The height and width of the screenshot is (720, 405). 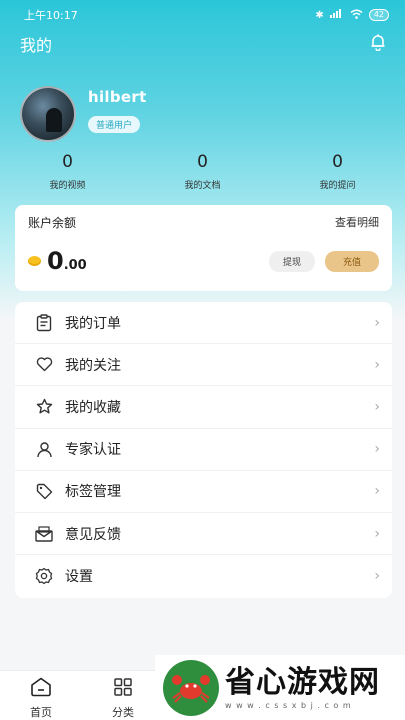 I want to click on menu-item-following: 我的关注 ›, so click(x=203, y=365).